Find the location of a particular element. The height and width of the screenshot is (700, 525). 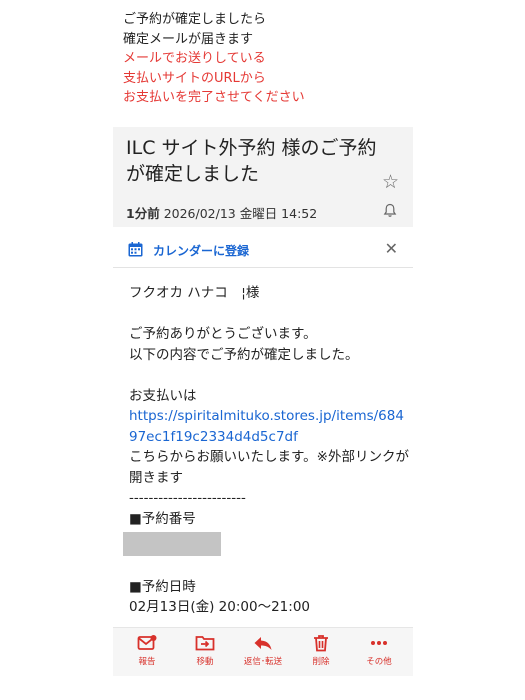

move-button: 移動 is located at coordinates (205, 650).